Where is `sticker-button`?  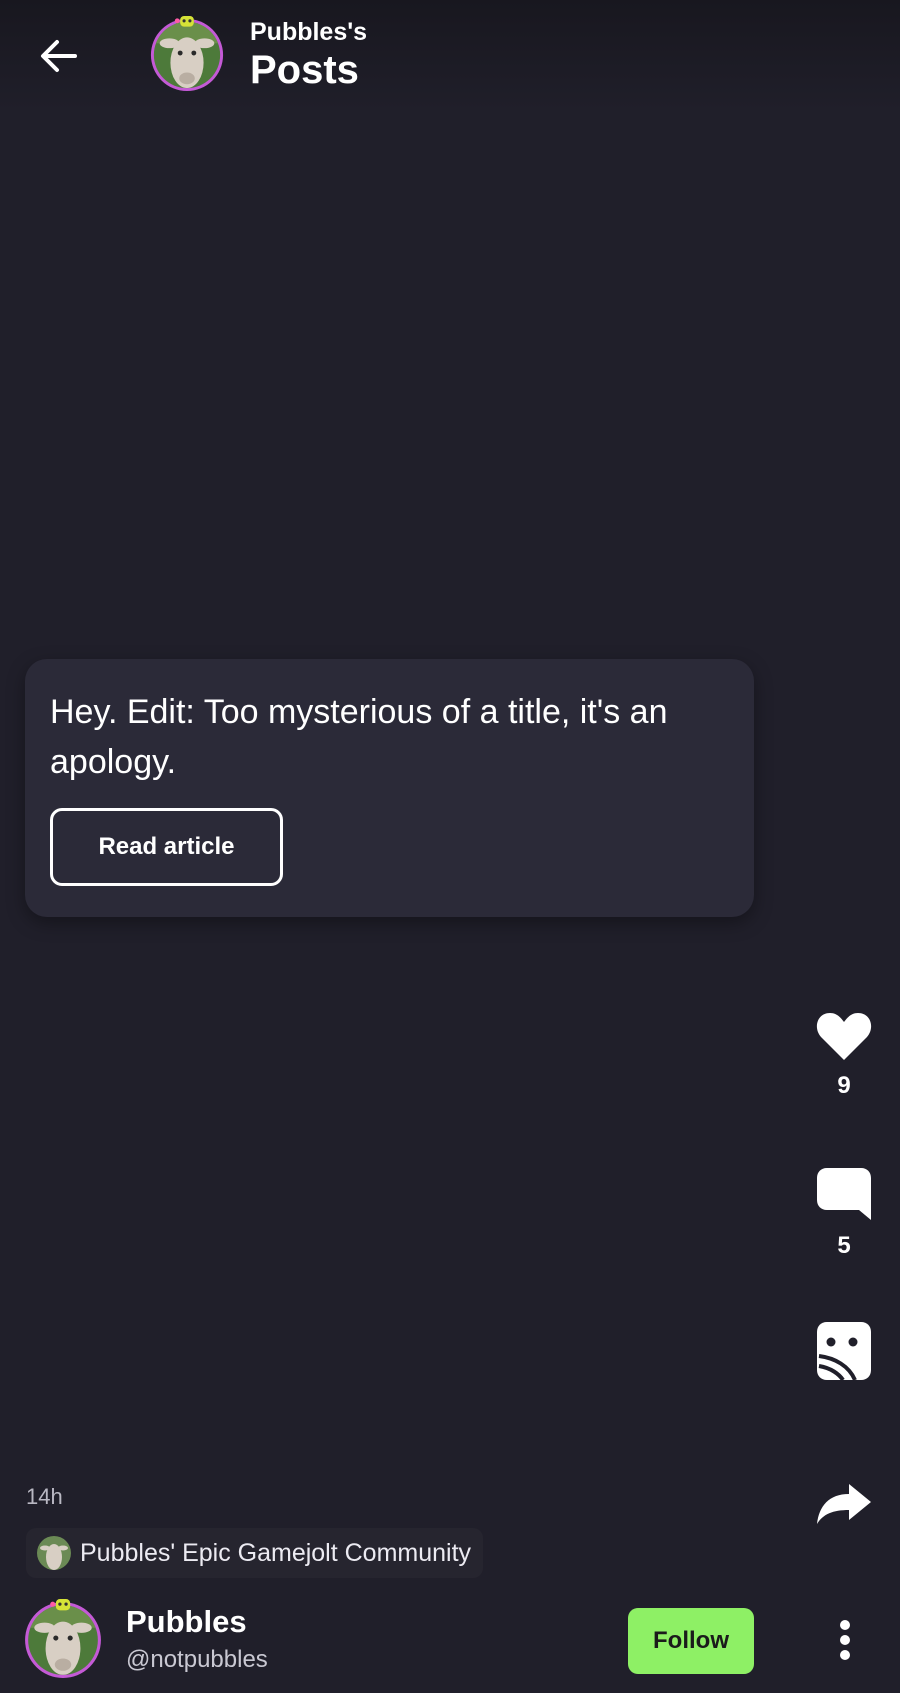
sticker-button is located at coordinates (844, 1351).